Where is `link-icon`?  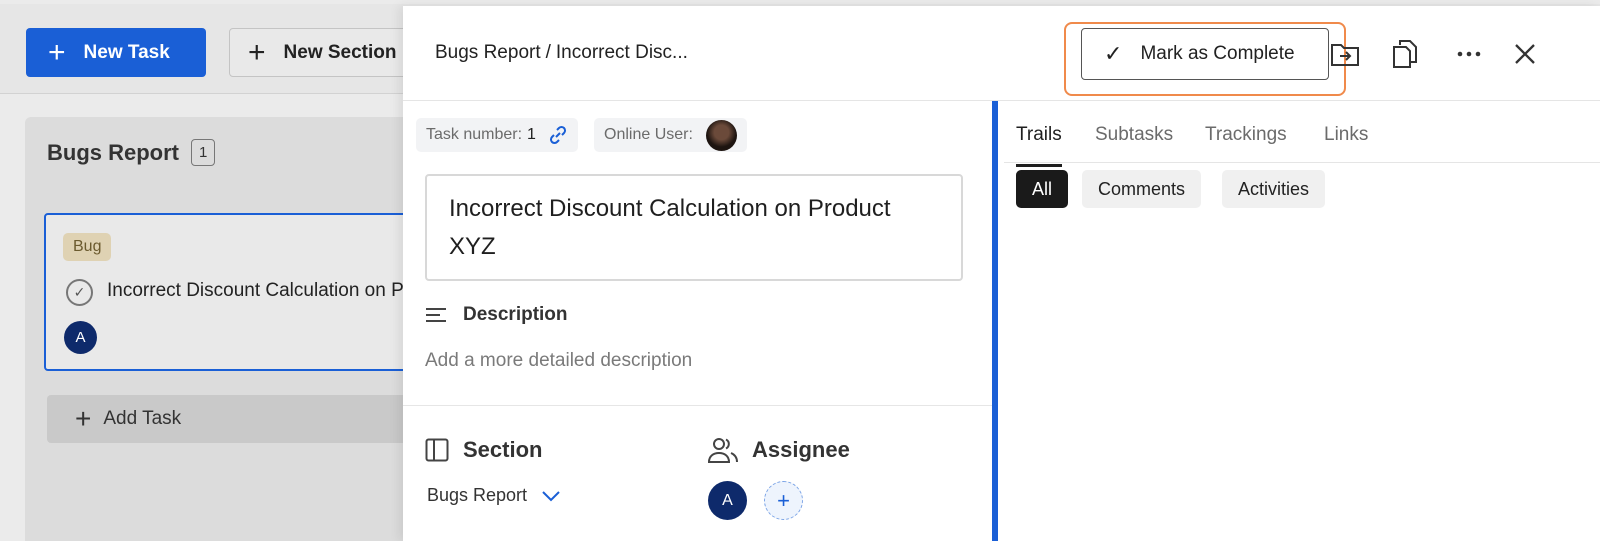
link-icon is located at coordinates (558, 135).